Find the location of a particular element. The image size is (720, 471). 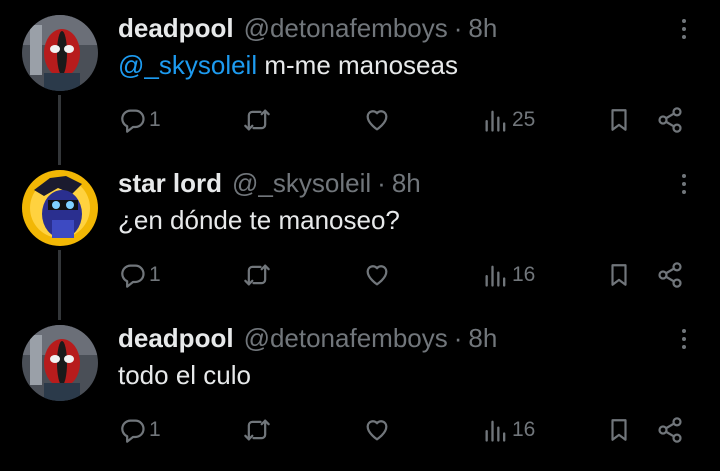

user-handle: @_skysoleil is located at coordinates (301, 183).